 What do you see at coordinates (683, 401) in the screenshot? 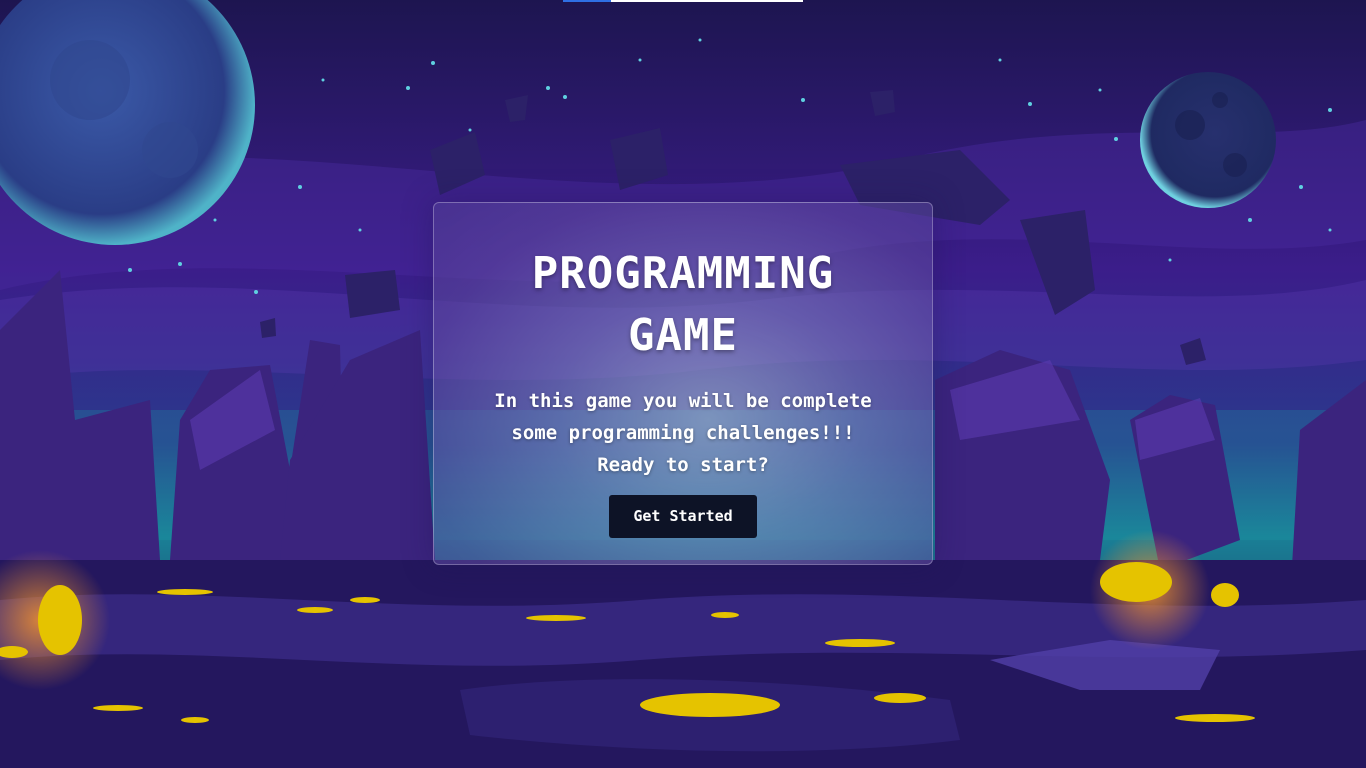
I see `description-line1: In this game you will be complete` at bounding box center [683, 401].